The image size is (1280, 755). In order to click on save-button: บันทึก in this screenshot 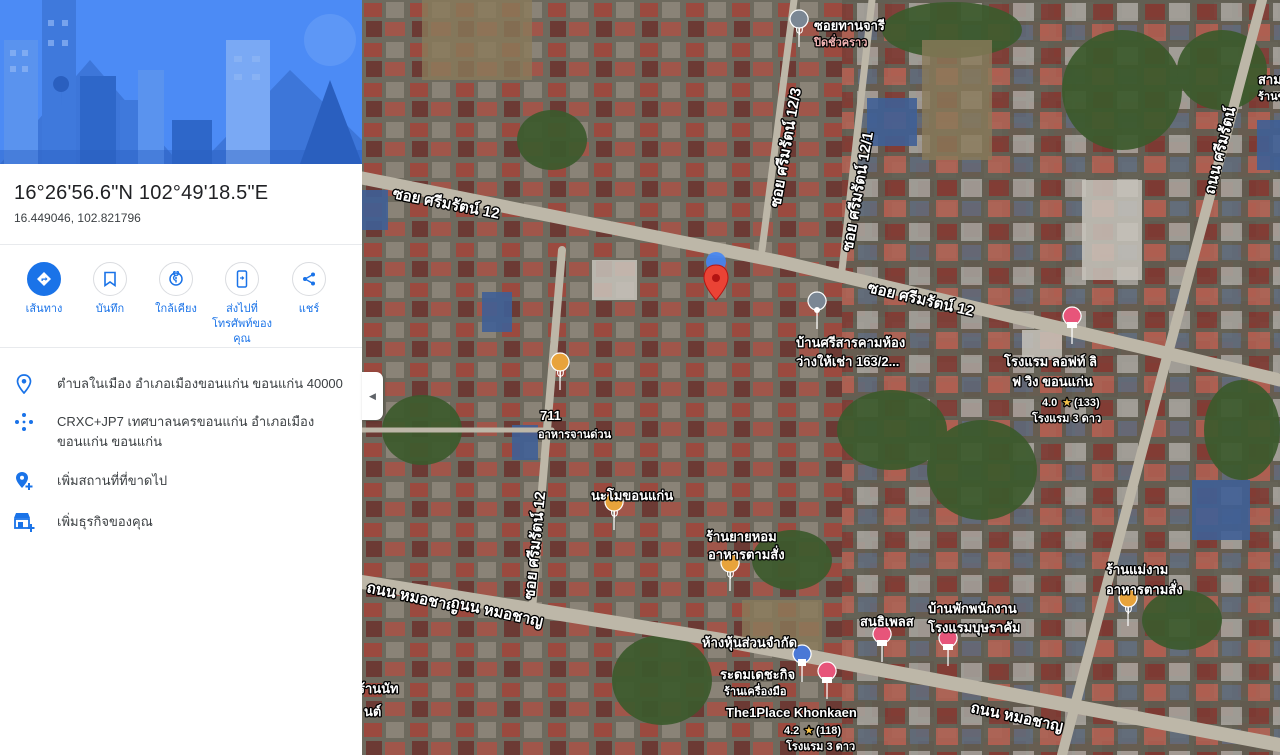, I will do `click(110, 289)`.